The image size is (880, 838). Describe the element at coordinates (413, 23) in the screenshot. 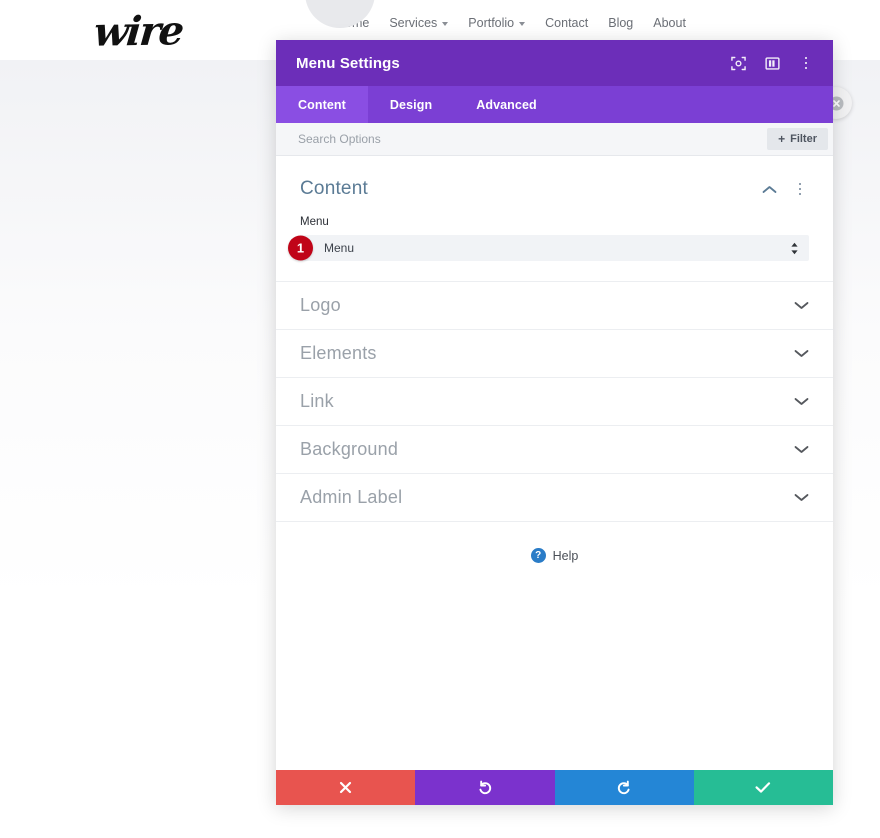

I see `nav-label: Services` at that location.